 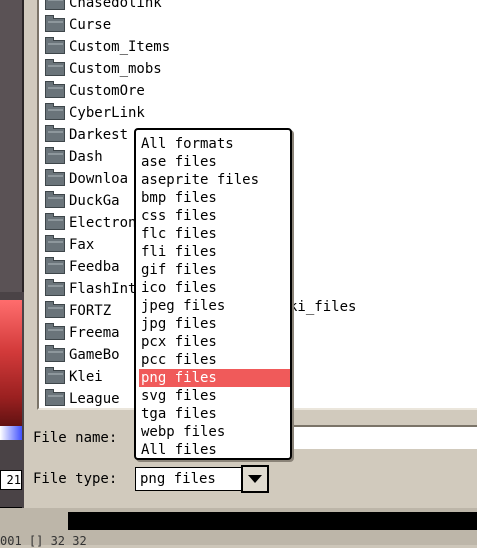 I want to click on file-type-label: File type:, so click(x=75, y=479).